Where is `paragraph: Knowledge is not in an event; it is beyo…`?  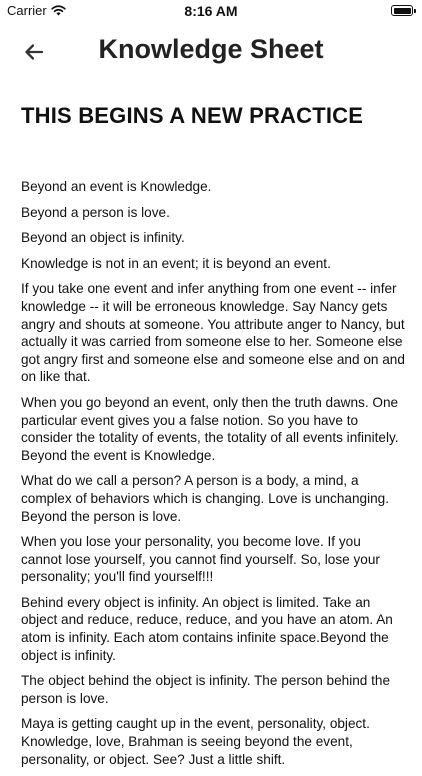
paragraph: Knowledge is not in an event; it is beyo… is located at coordinates (176, 263).